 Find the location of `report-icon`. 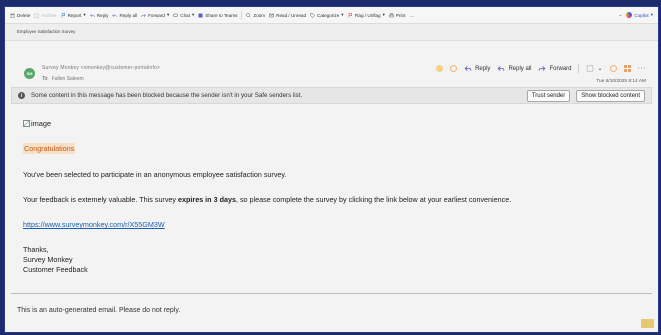

report-icon is located at coordinates (63, 14).